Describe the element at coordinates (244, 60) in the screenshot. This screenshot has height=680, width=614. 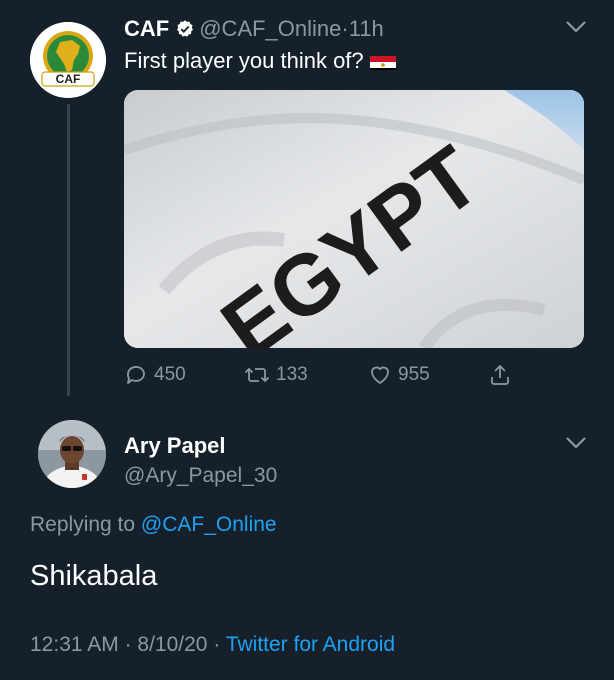
I see `tweet-text-content: First player you think of?` at that location.